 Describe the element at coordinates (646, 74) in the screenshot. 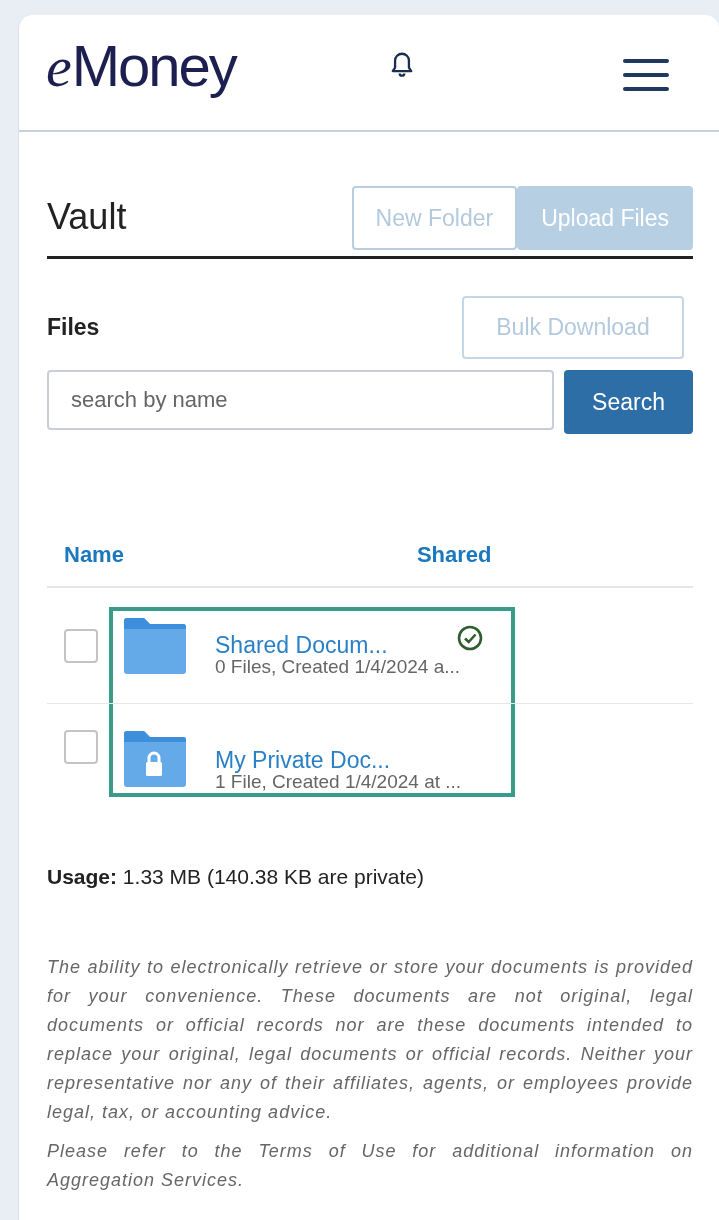

I see `menu-icon` at that location.